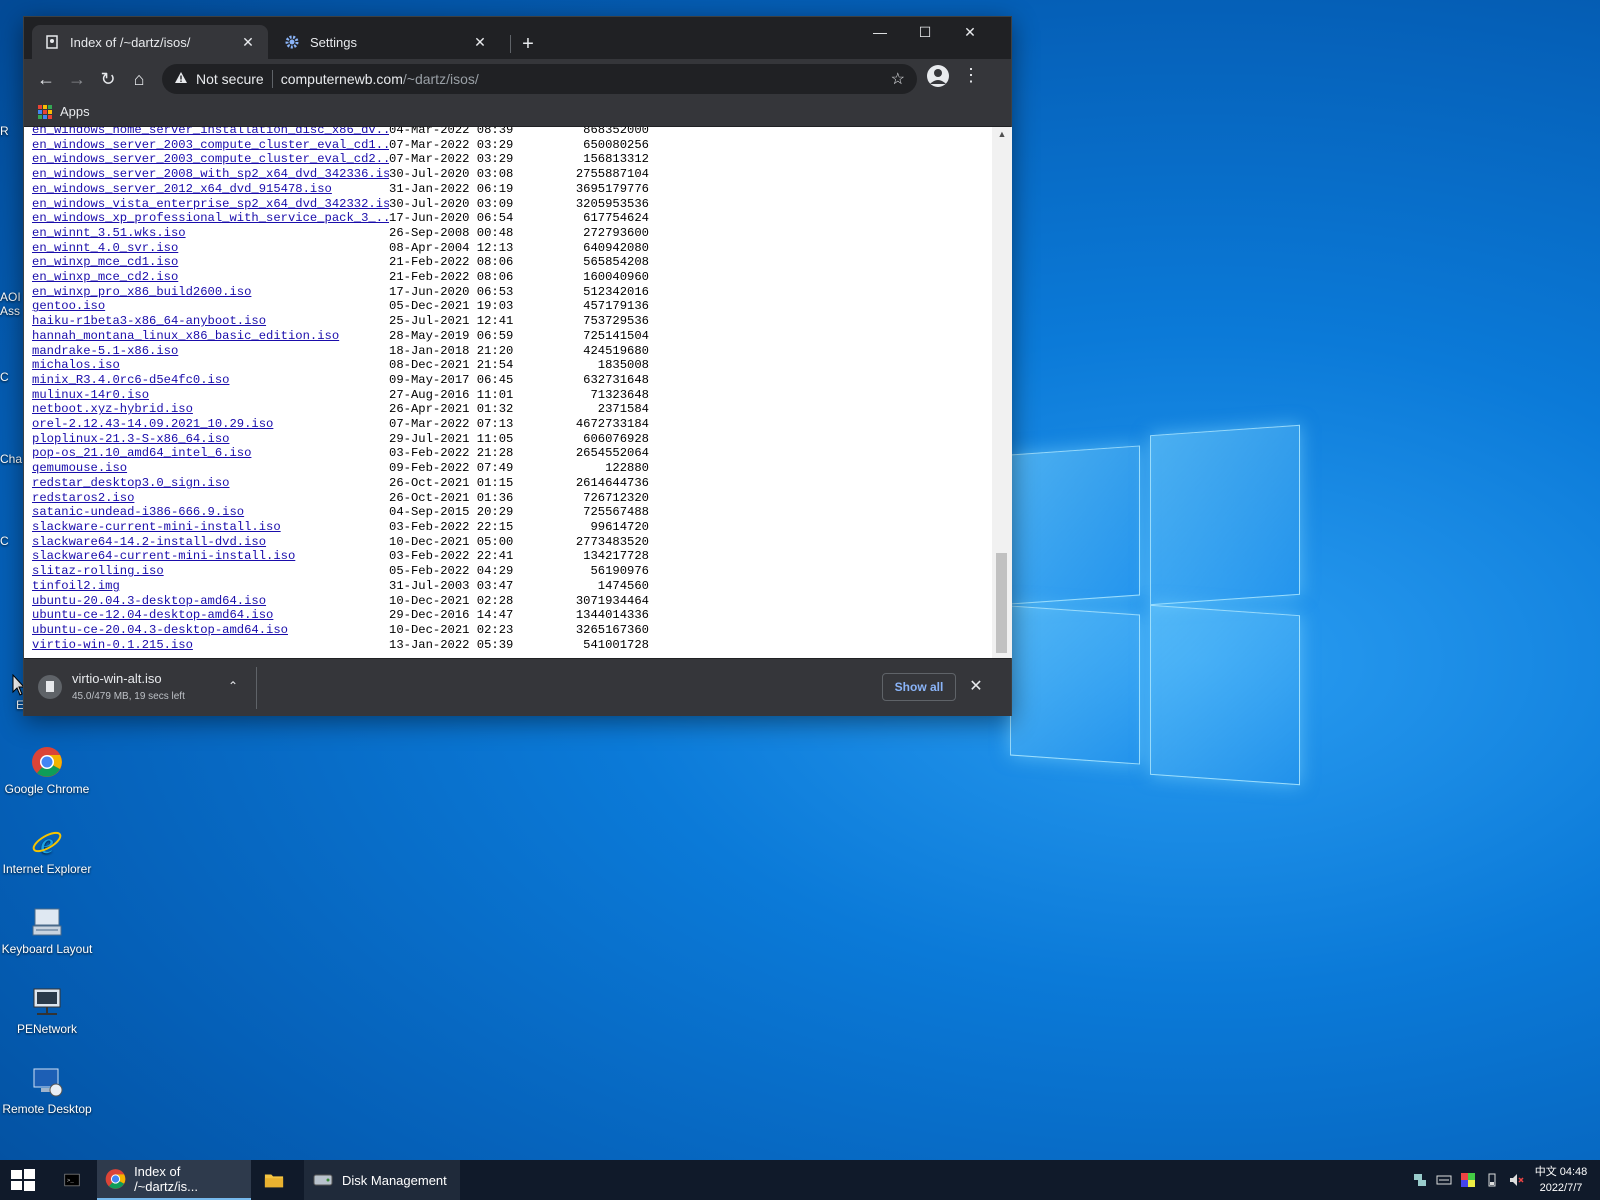  I want to click on file-link: netboot.xyz-hybrid.iso, so click(210, 409).